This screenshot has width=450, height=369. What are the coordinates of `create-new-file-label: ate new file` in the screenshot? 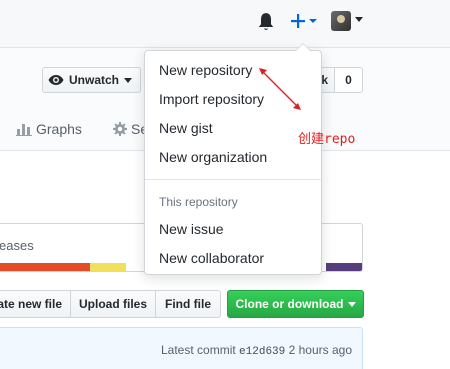 It's located at (31, 304).